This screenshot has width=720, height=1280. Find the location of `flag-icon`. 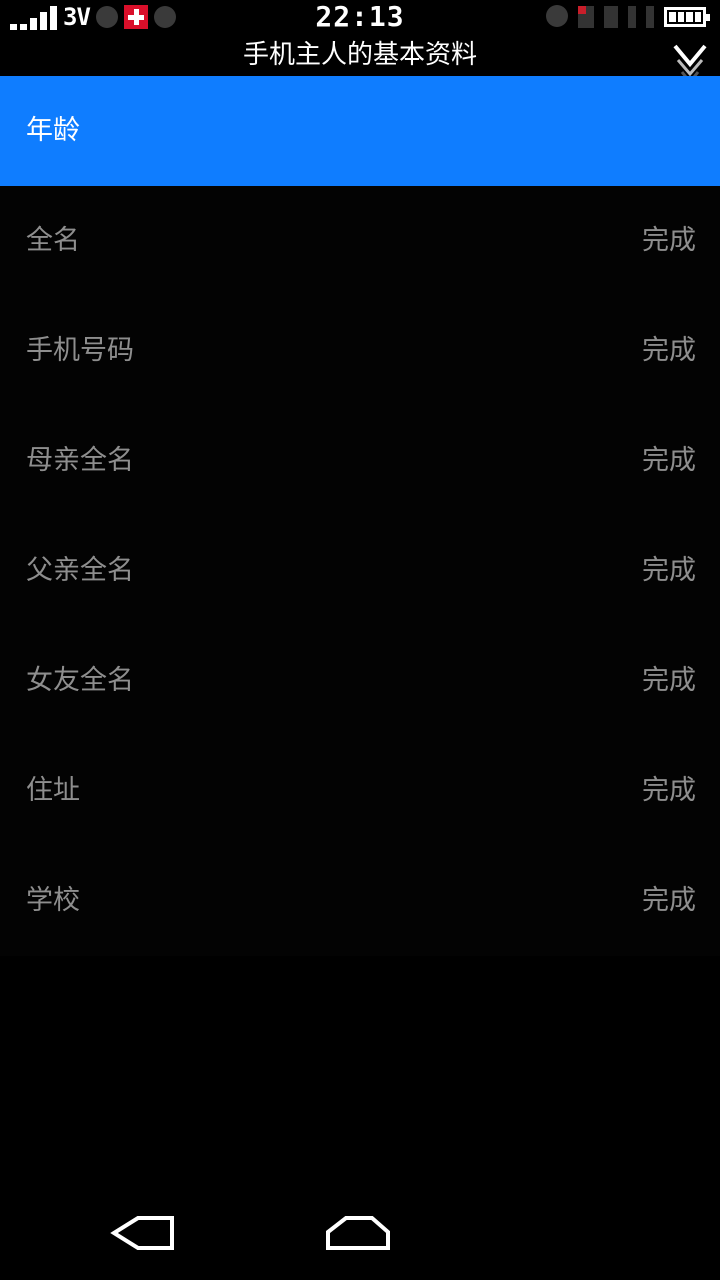

flag-icon is located at coordinates (586, 17).